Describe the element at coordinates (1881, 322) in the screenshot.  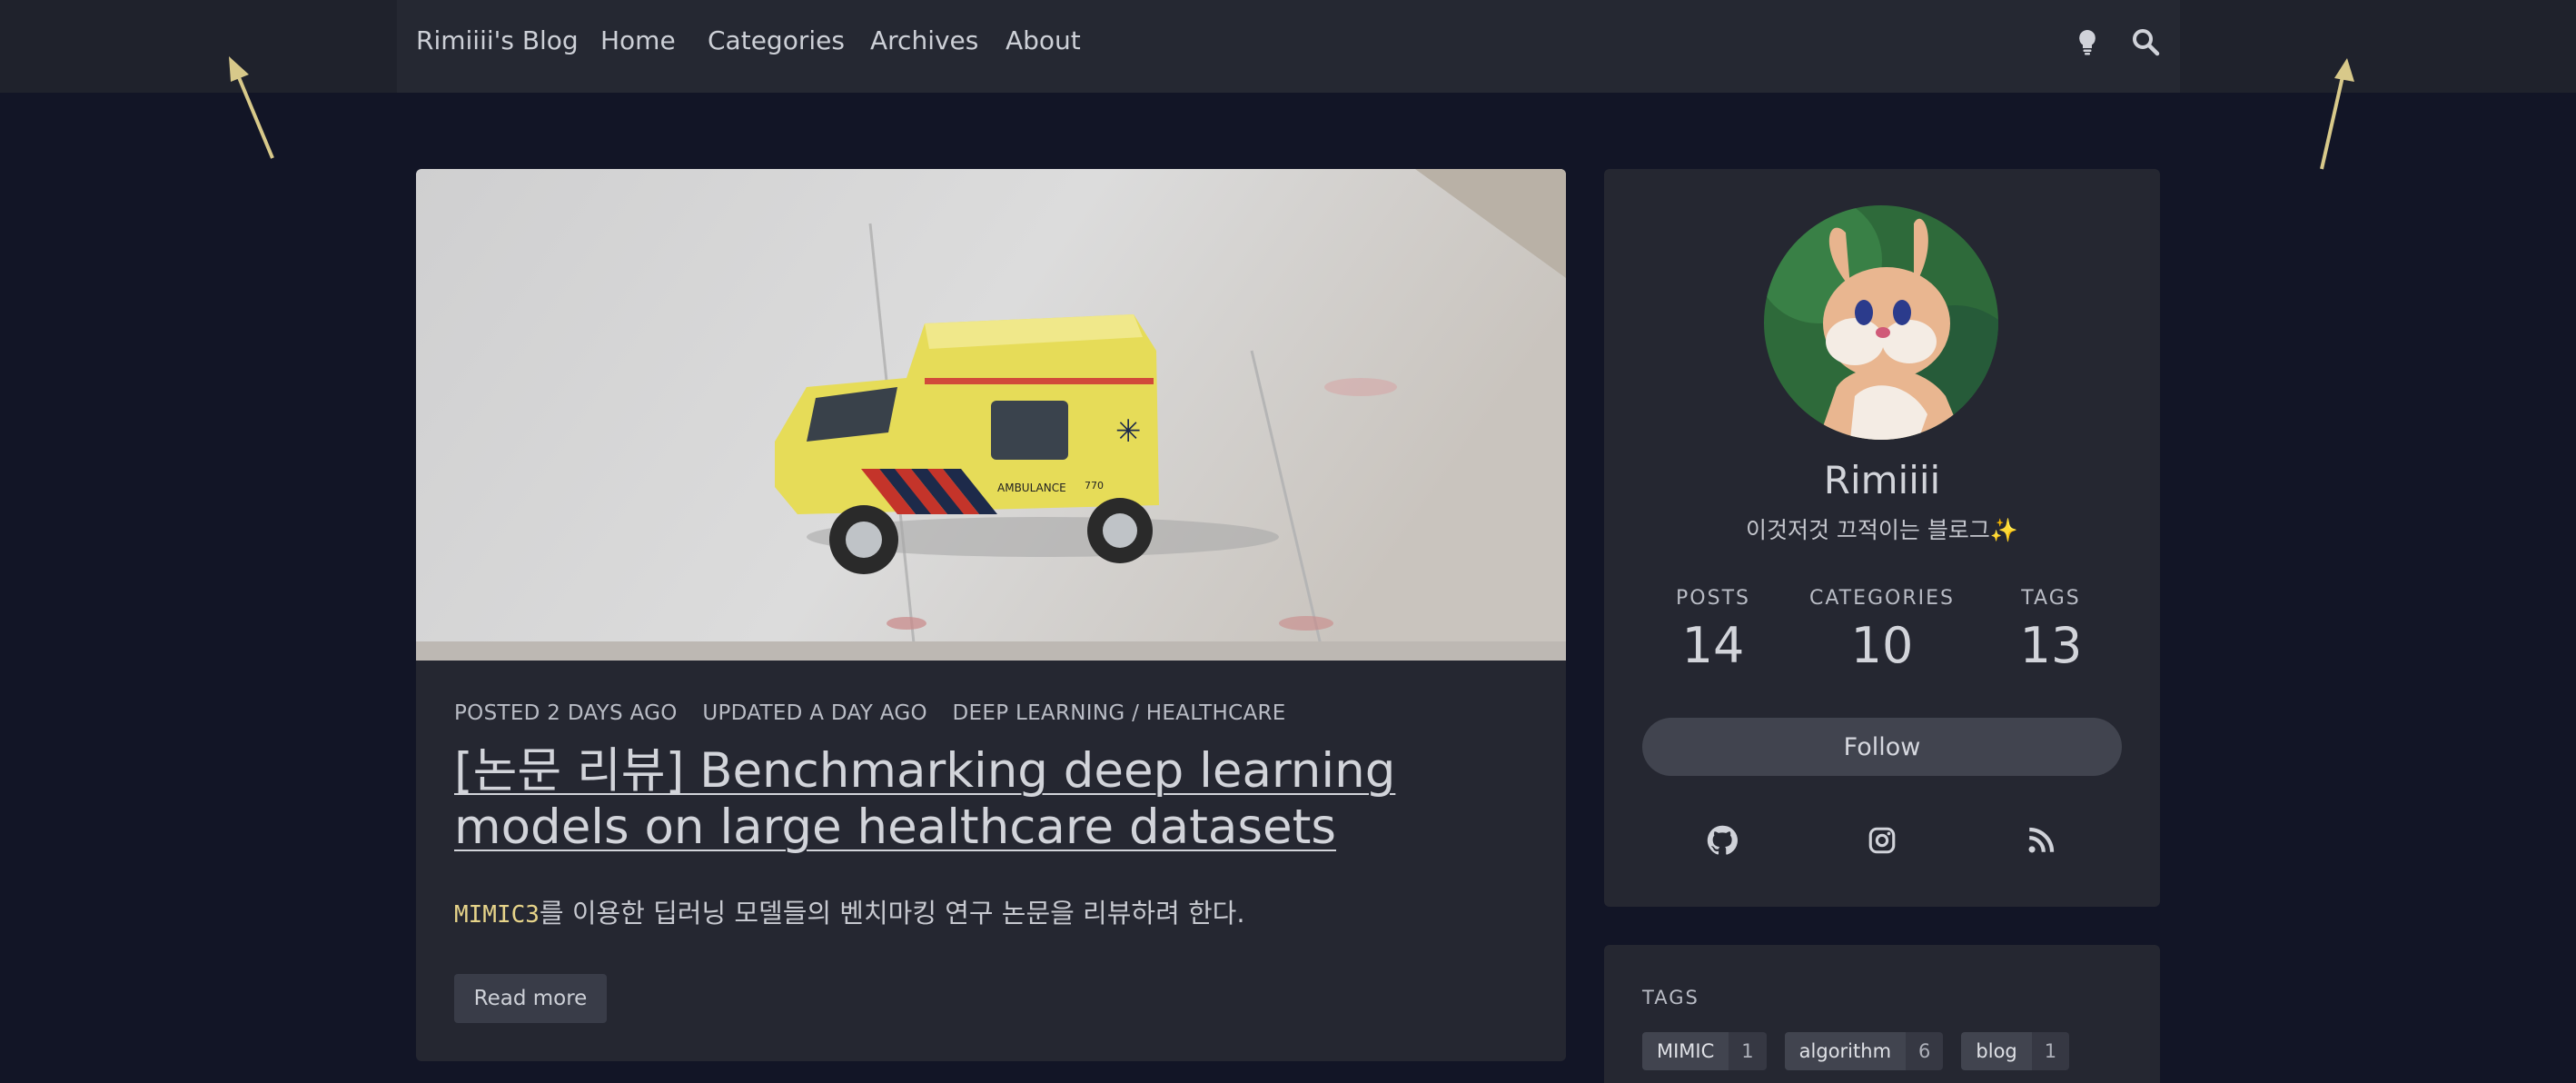
I see `avatar` at that location.